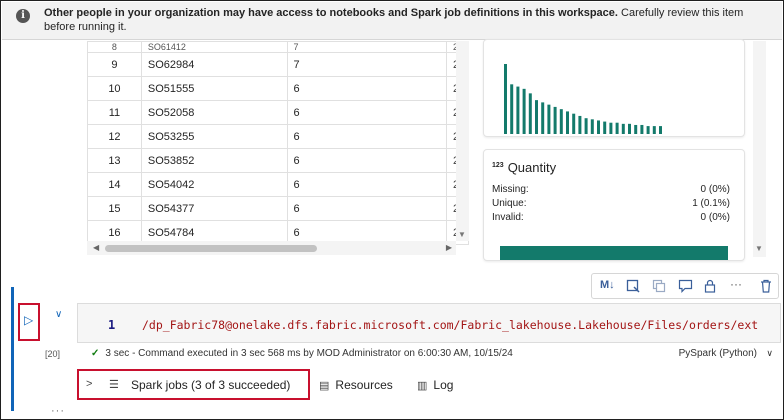 The image size is (784, 420). What do you see at coordinates (278, 208) in the screenshot?
I see `table-row: 15SO5437762` at bounding box center [278, 208].